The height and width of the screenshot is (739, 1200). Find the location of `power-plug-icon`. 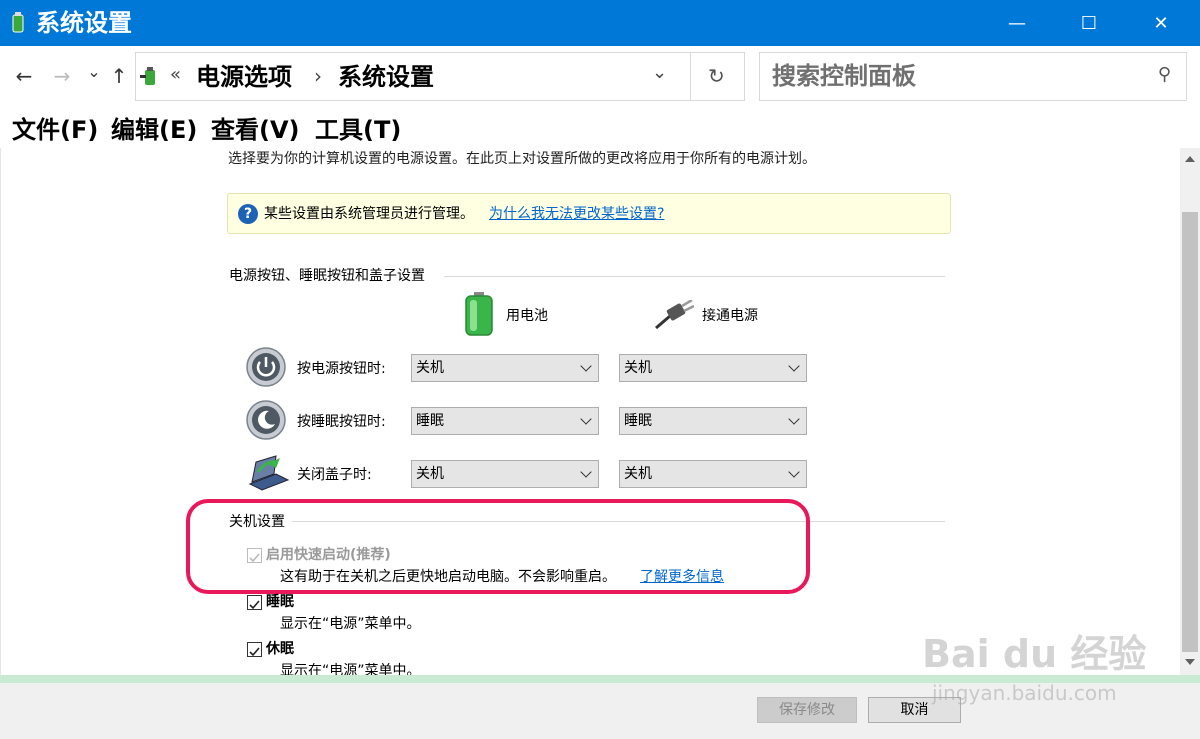

power-plug-icon is located at coordinates (674, 315).